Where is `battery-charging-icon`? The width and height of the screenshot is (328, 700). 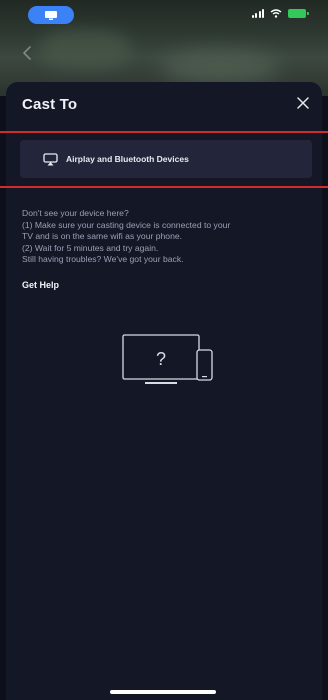
battery-charging-icon is located at coordinates (298, 13).